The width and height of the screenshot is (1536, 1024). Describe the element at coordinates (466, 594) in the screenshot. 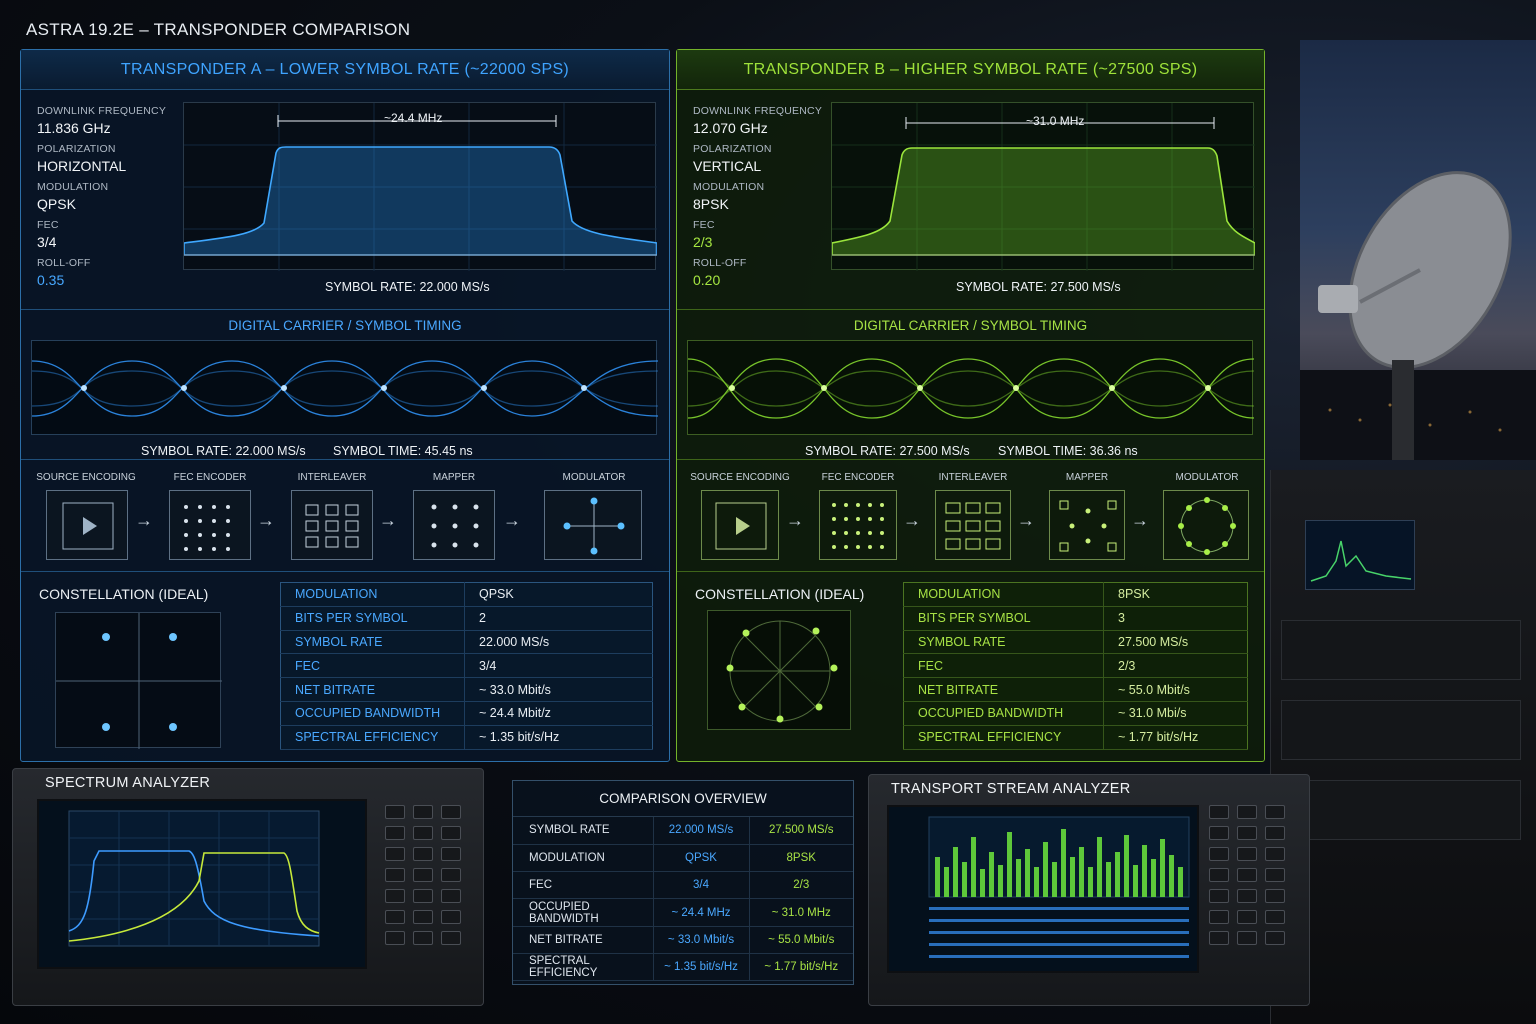

I see `table-row: MODULATION QPSK` at that location.